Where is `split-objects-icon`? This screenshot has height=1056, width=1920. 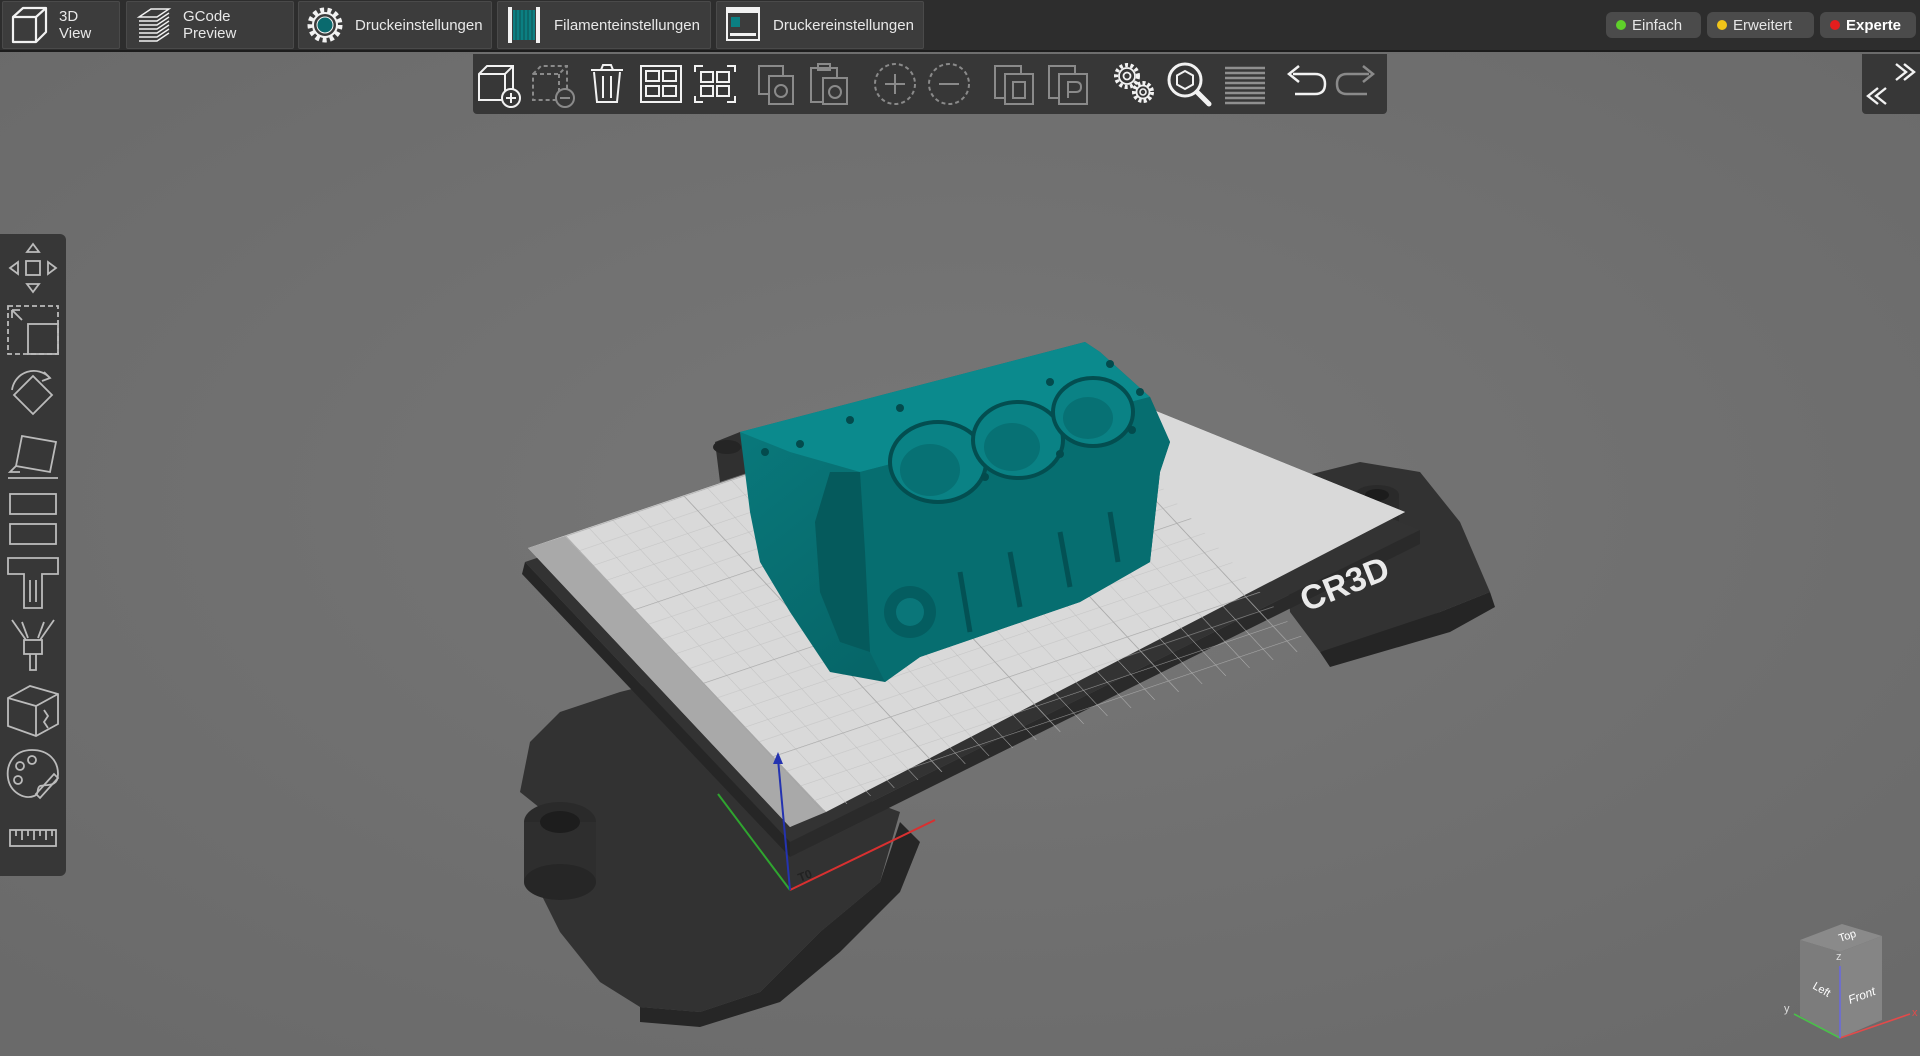 split-objects-icon is located at coordinates (1014, 85).